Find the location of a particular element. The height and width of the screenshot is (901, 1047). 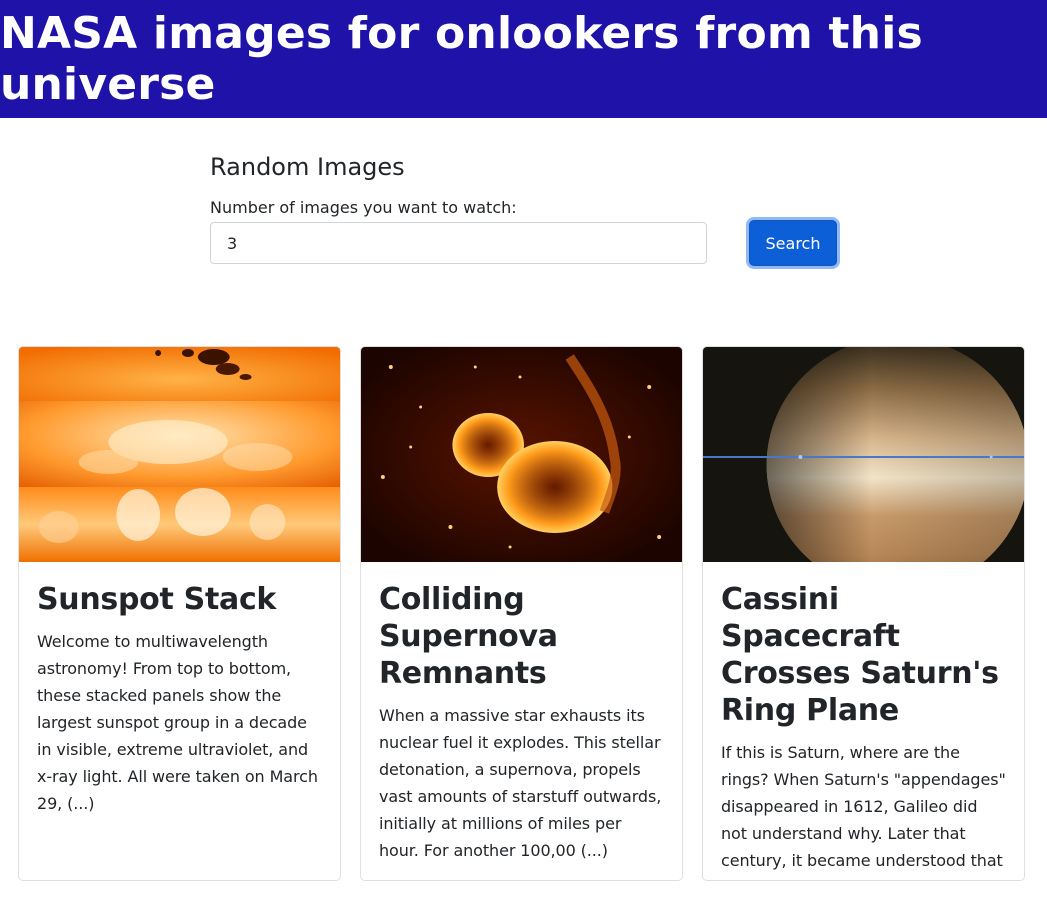

search-button: Search is located at coordinates (793, 243).